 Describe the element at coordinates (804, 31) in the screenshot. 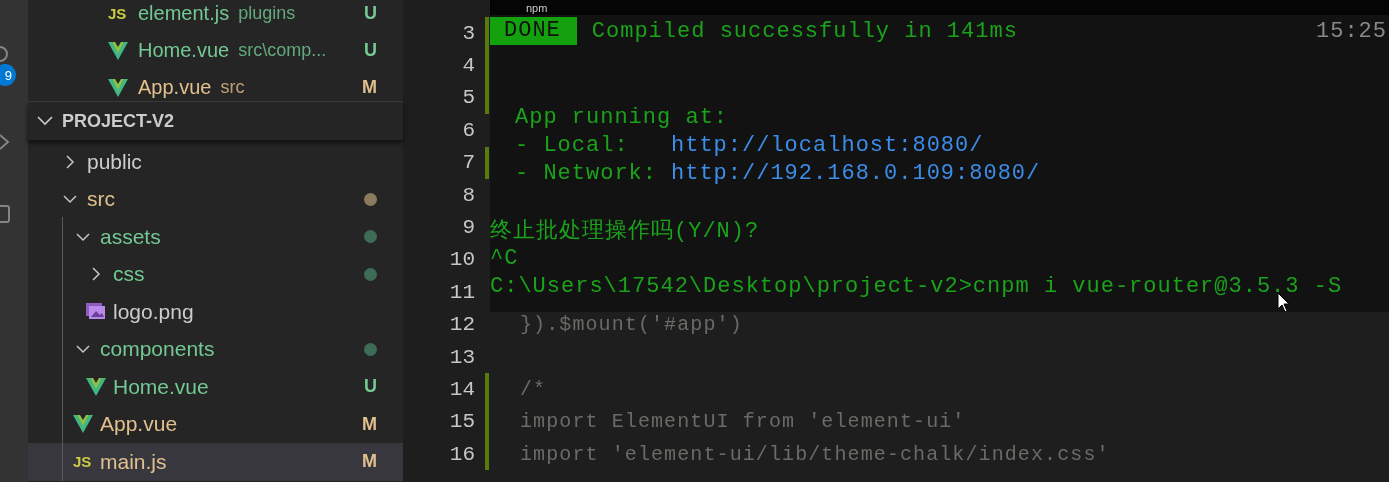

I see `terminal-text: Compiled successfully in 141ms` at that location.